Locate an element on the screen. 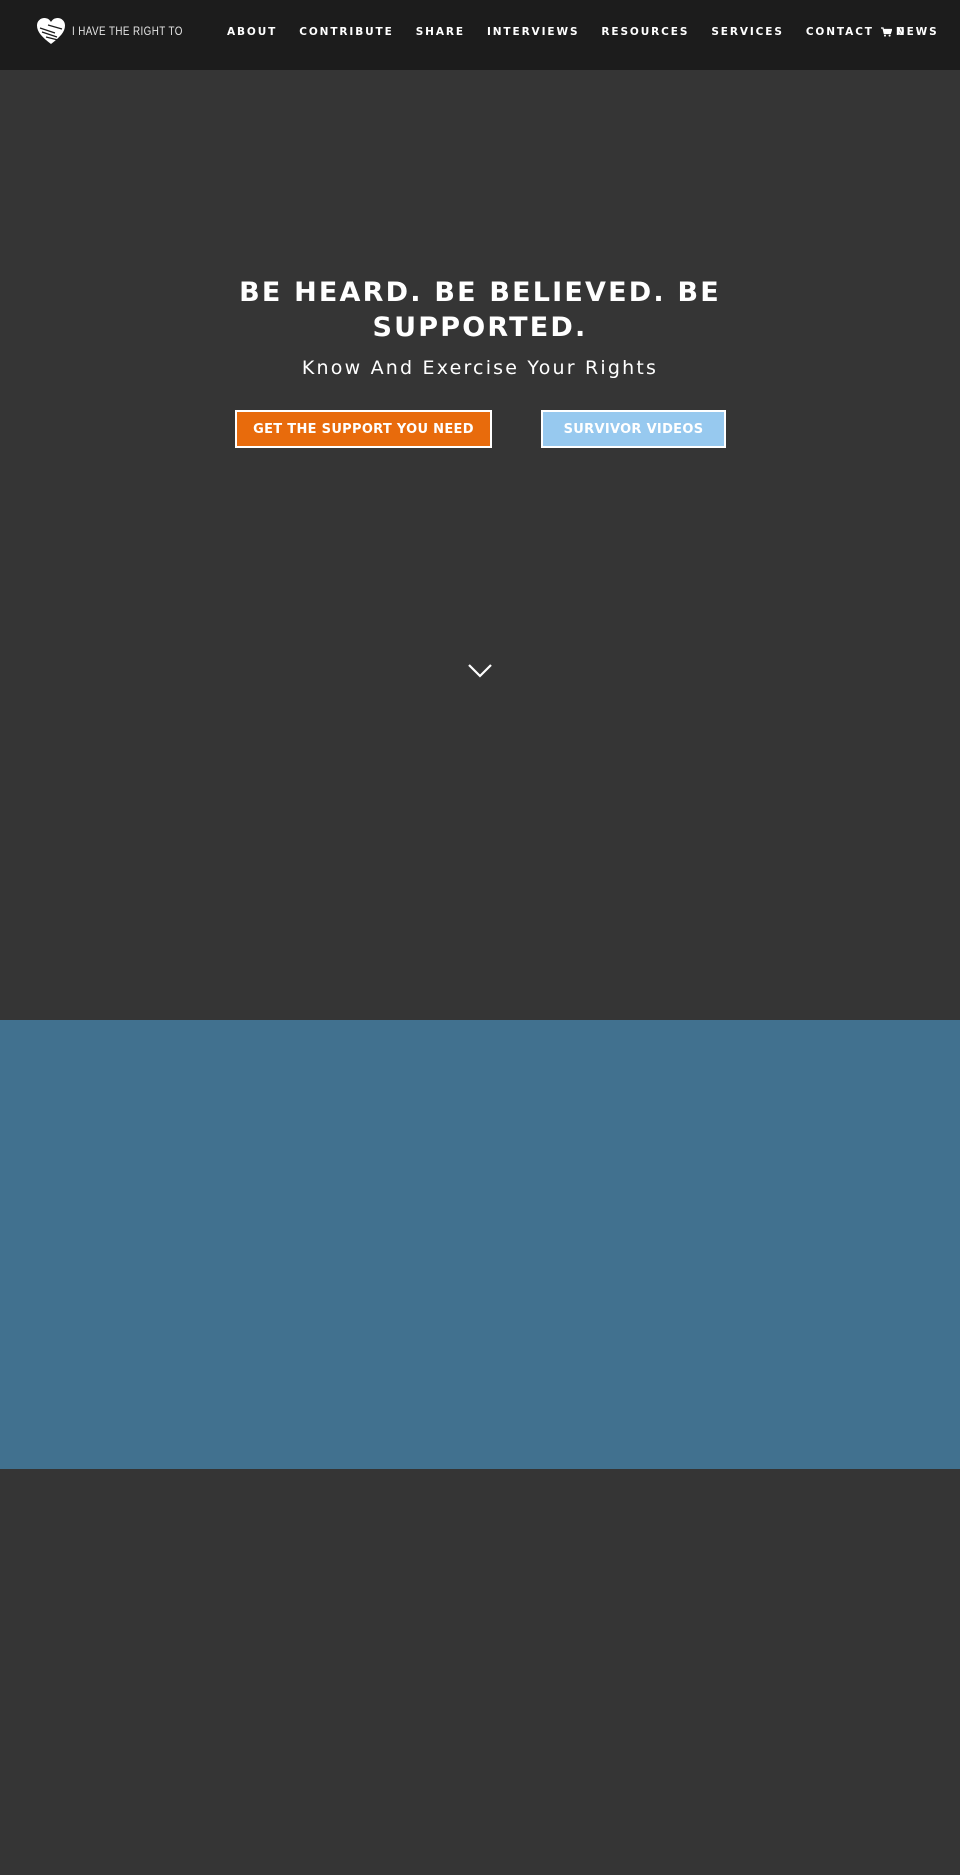 The height and width of the screenshot is (1875, 960). nav-item-resources: RESOURCES is located at coordinates (645, 32).